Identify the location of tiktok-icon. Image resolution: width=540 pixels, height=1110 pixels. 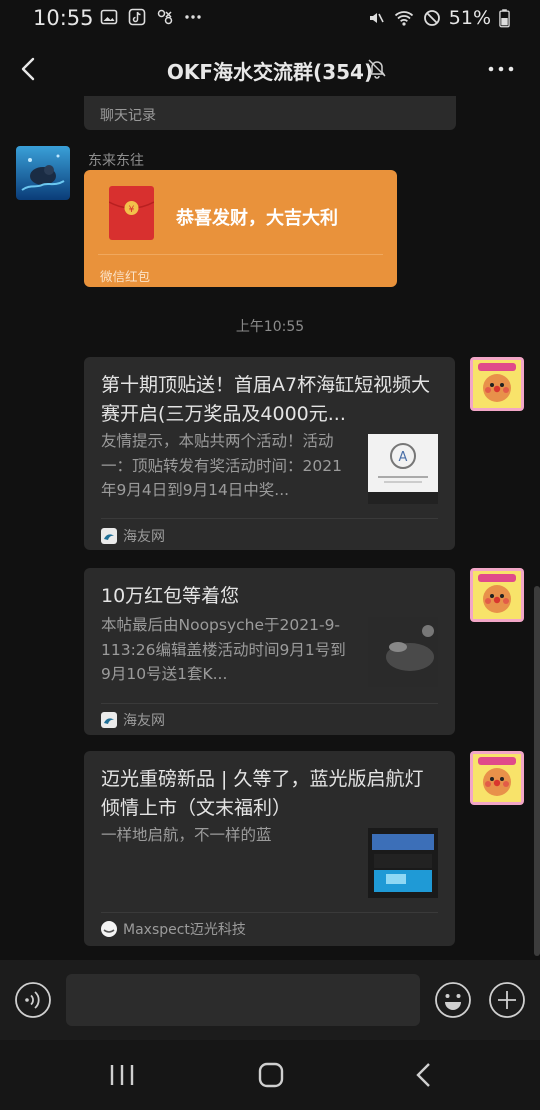
(137, 17).